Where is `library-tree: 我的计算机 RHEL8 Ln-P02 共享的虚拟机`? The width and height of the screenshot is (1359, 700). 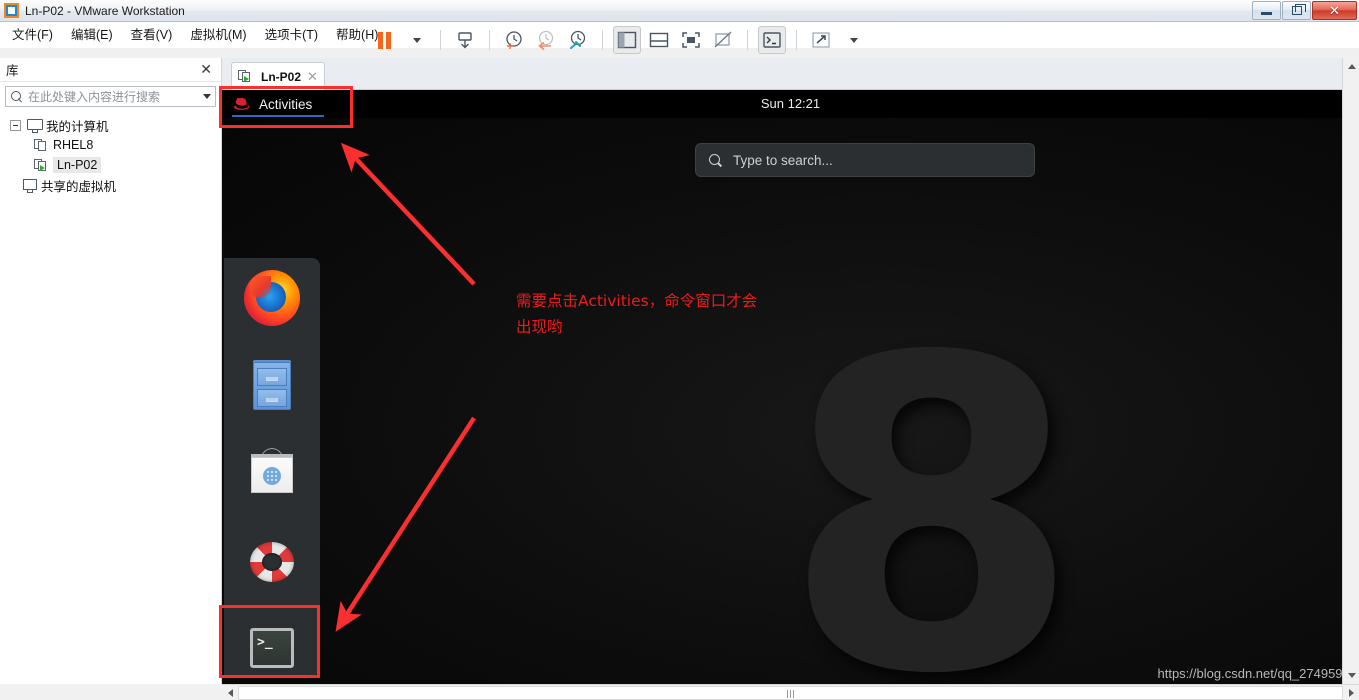
library-tree: 我的计算机 RHEL8 Ln-P02 共享的虚拟机 is located at coordinates (110, 155).